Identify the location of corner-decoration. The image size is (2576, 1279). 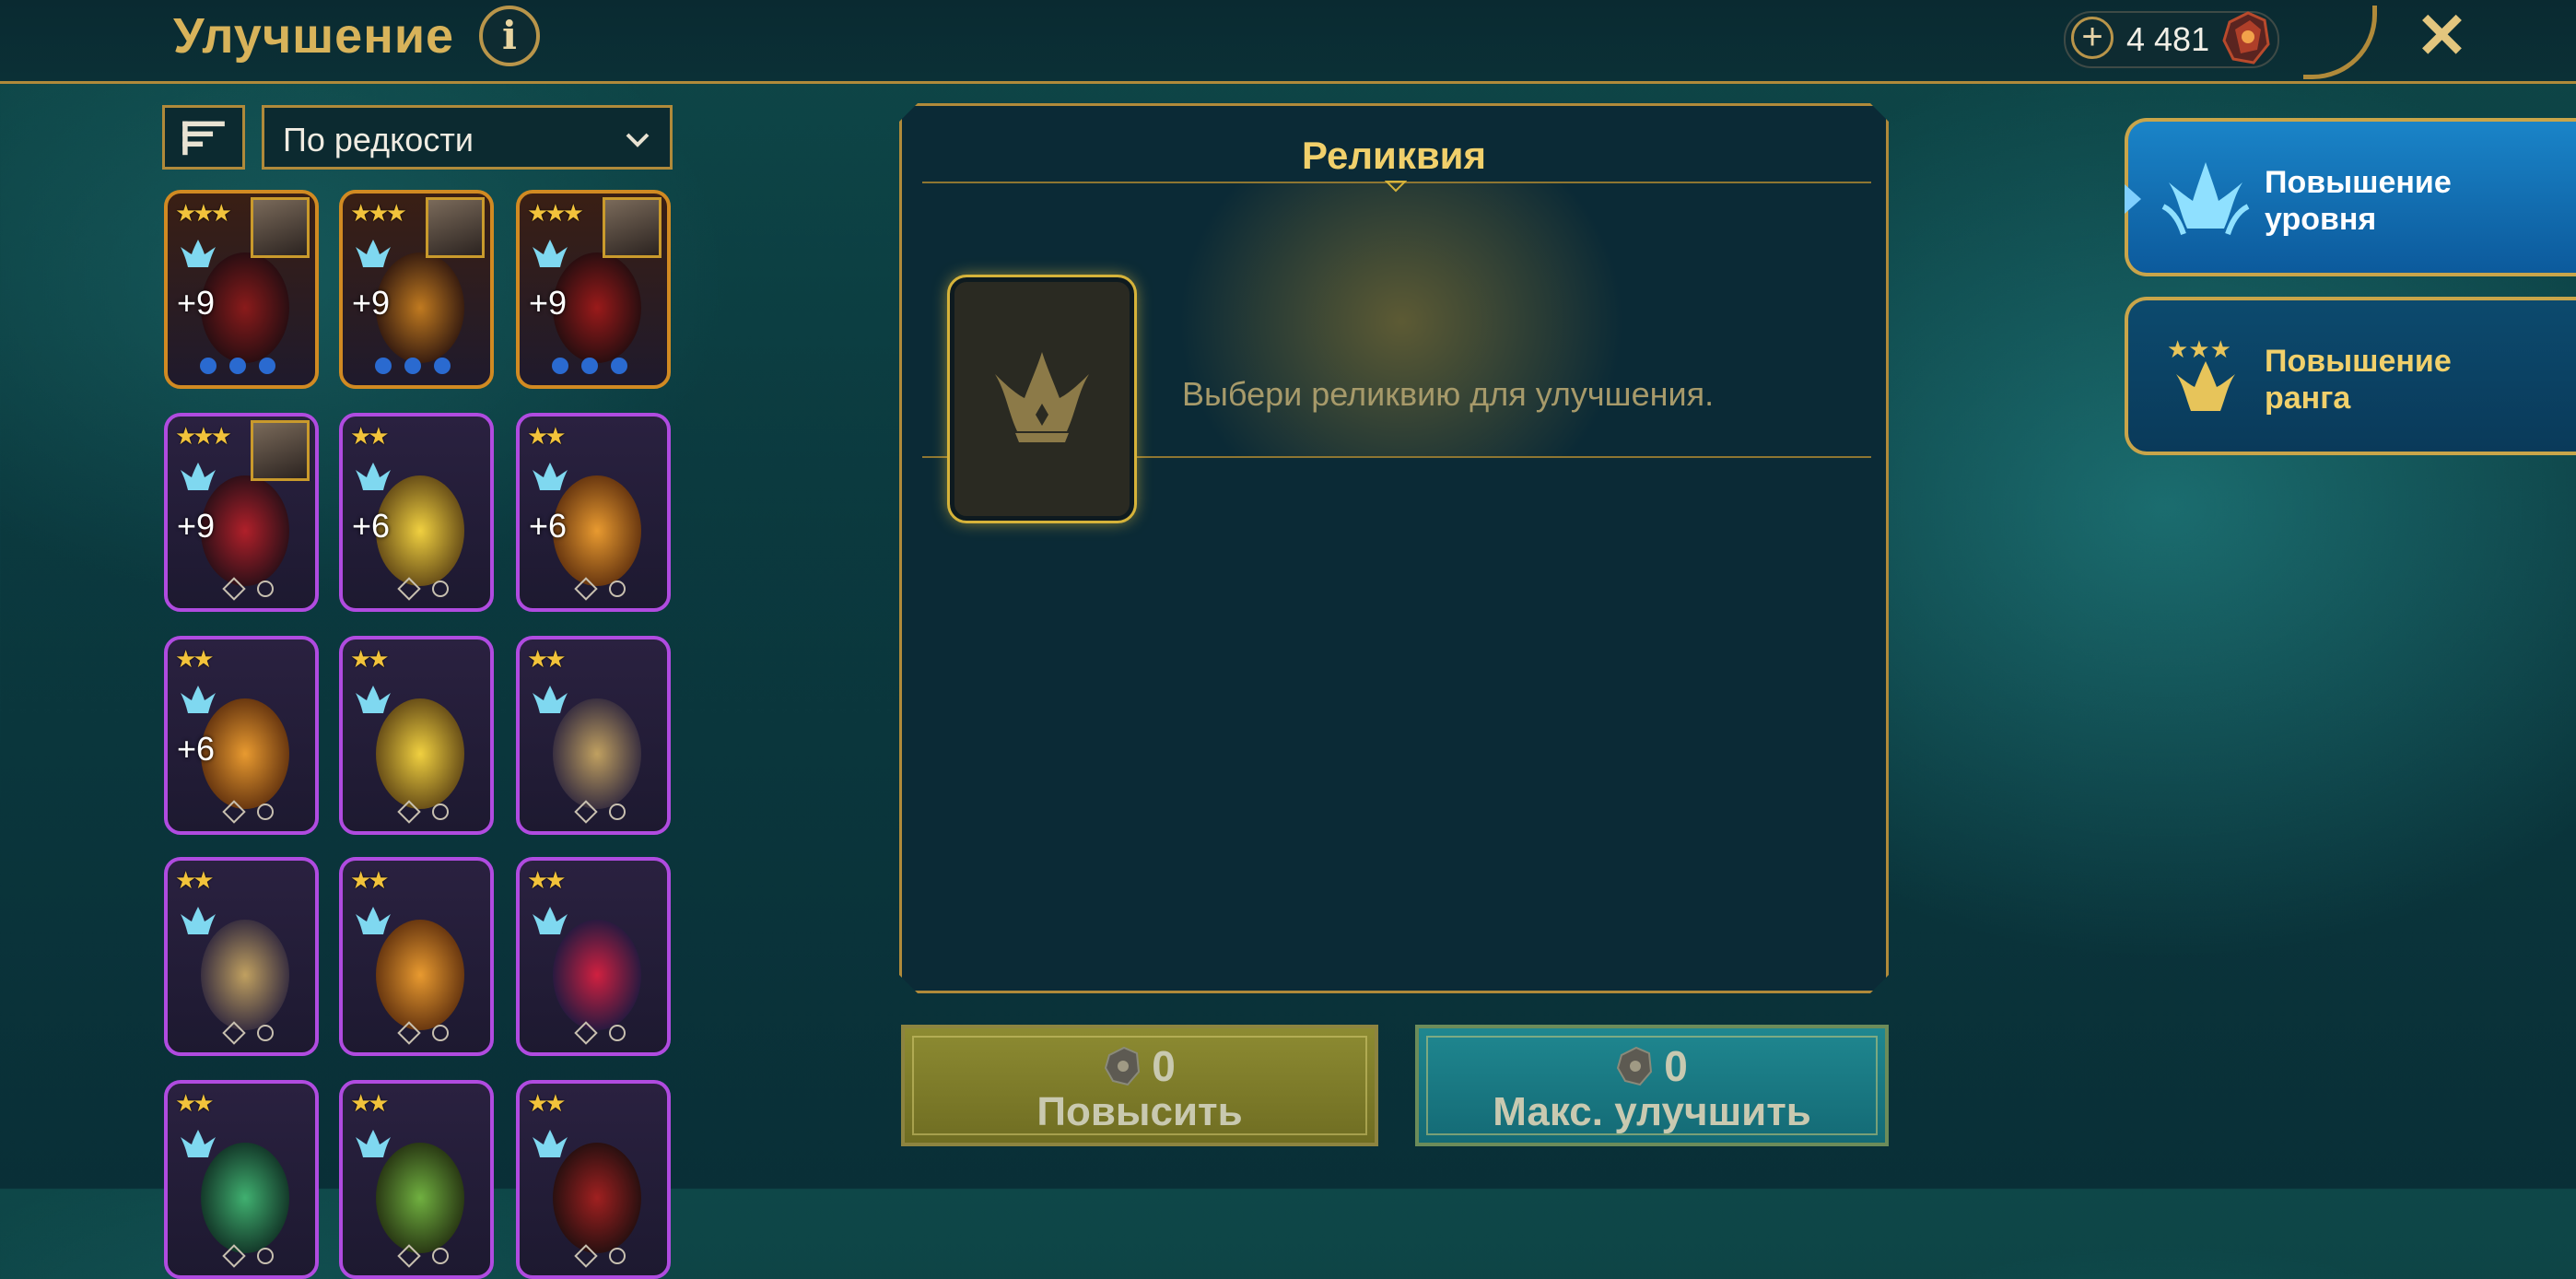
(2340, 42).